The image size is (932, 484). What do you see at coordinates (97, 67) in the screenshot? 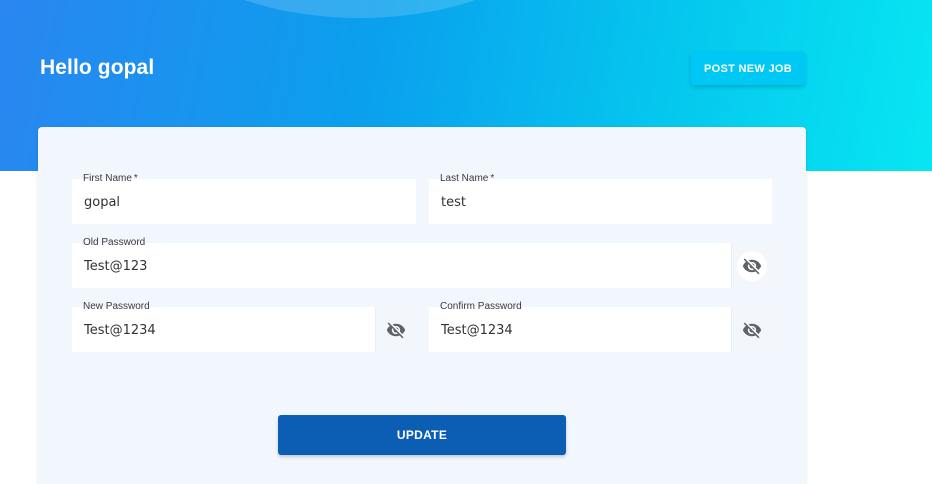
I see `page-greeting: Hello gopal` at bounding box center [97, 67].